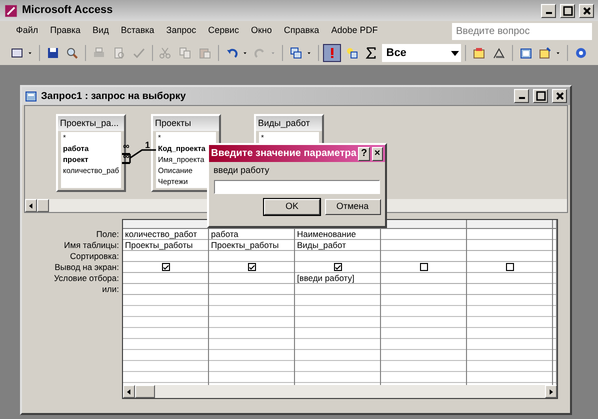  I want to click on scissors-icon, so click(165, 53).